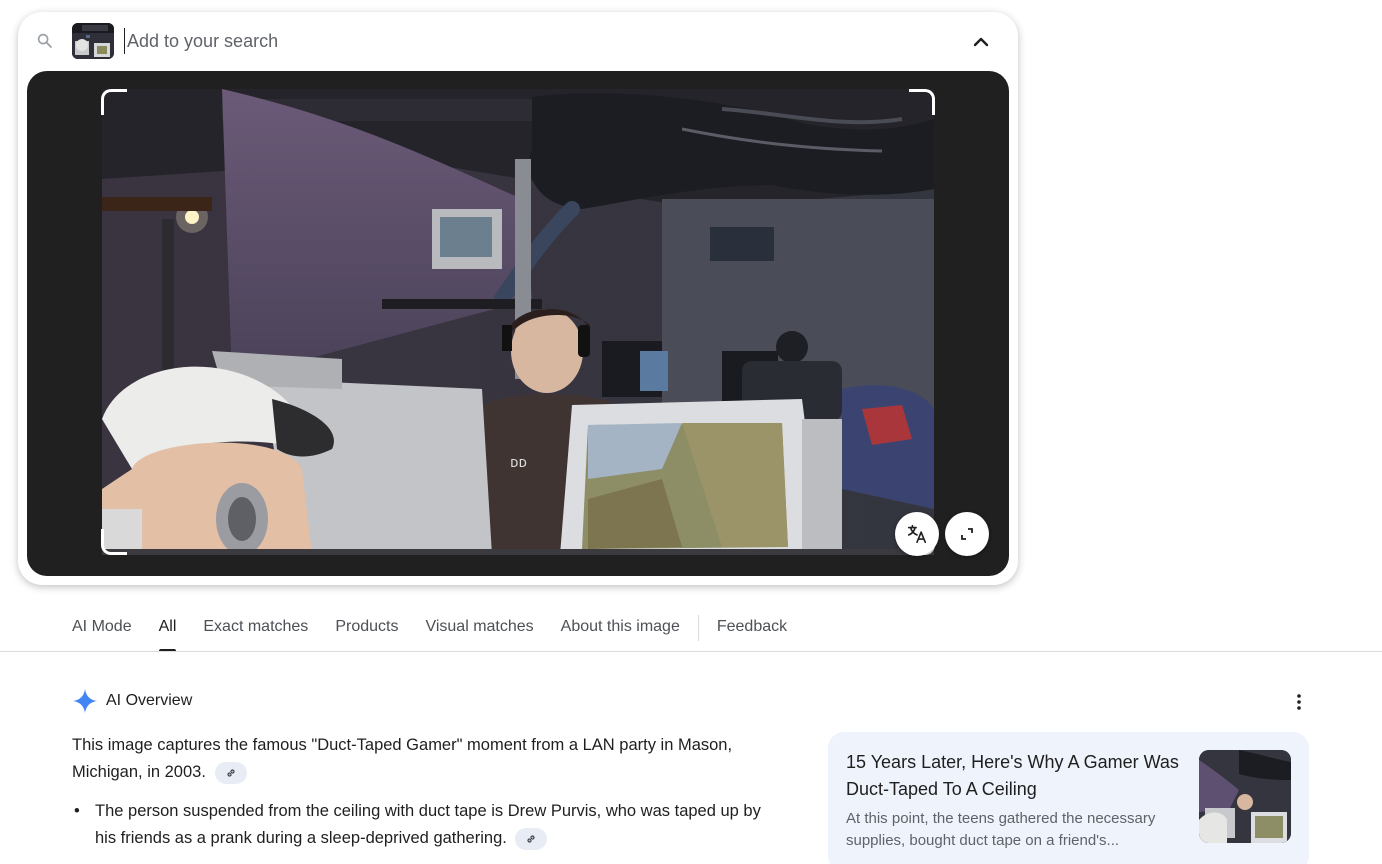 This screenshot has height=864, width=1382. I want to click on tab-divider, so click(698, 628).